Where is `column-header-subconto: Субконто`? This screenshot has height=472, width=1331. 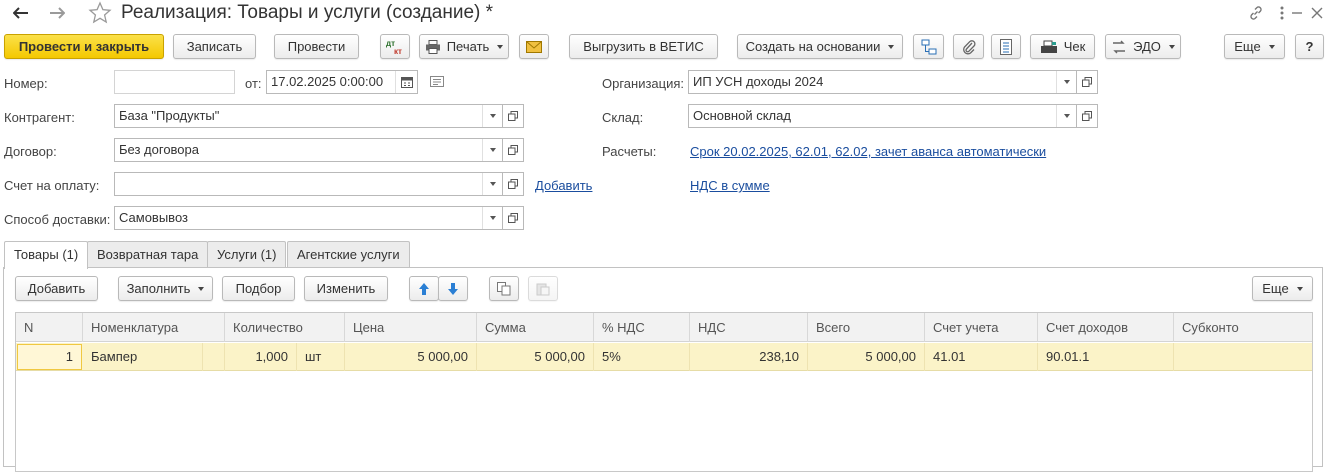
column-header-subconto: Субконто is located at coordinates (1243, 327).